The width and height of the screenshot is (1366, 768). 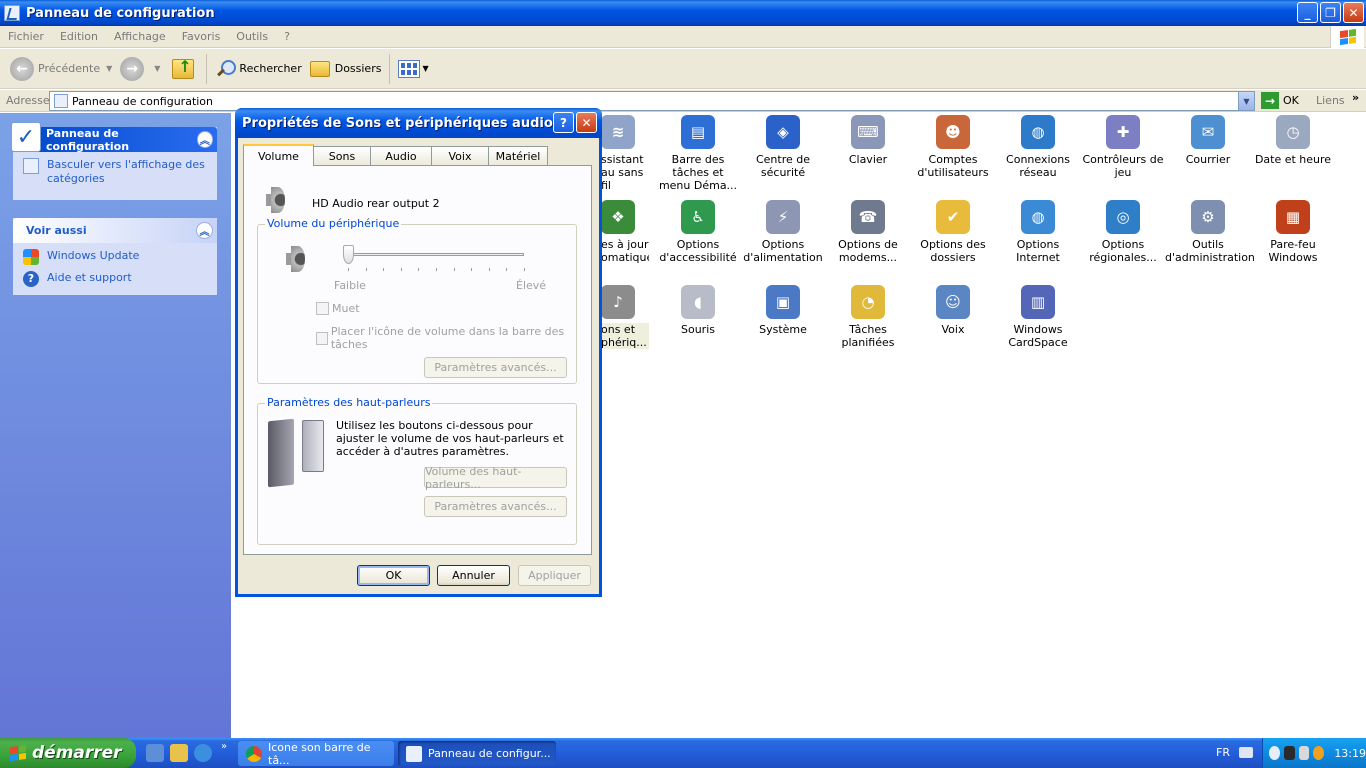 I want to click on control-panel-item: ✔ Options des dossiers, so click(x=953, y=232).